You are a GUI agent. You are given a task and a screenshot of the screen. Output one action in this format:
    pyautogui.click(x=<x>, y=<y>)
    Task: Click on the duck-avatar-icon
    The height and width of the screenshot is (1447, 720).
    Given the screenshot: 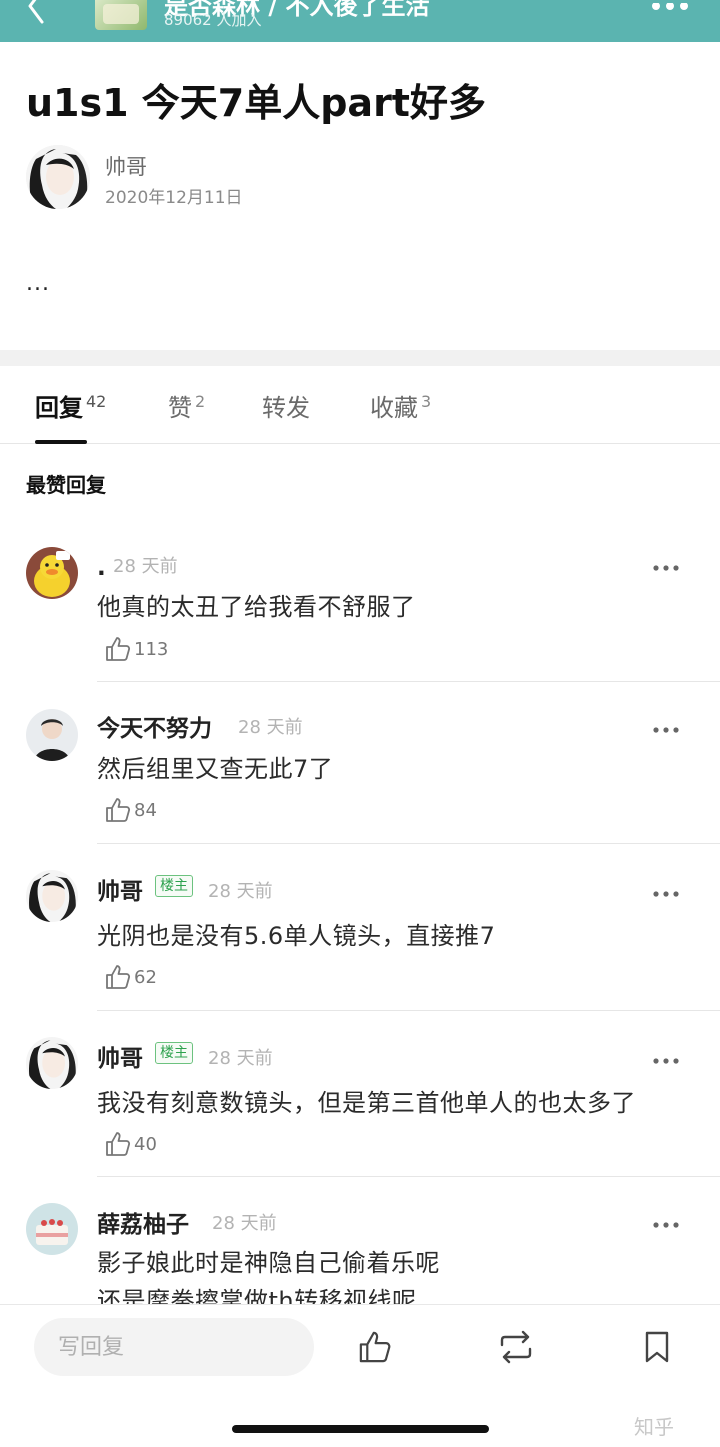 What is the action you would take?
    pyautogui.click(x=52, y=573)
    